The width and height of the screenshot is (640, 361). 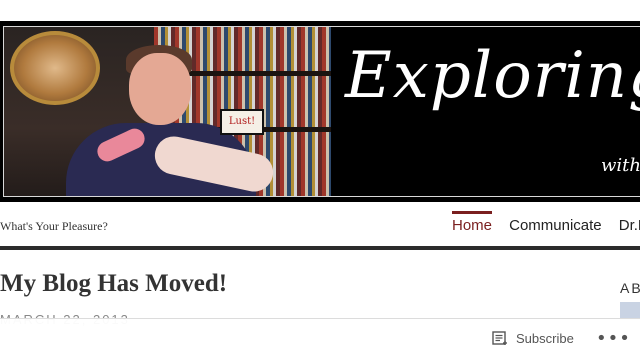 What do you see at coordinates (629, 221) in the screenshot?
I see `nav-item-dr: Dr.F` at bounding box center [629, 221].